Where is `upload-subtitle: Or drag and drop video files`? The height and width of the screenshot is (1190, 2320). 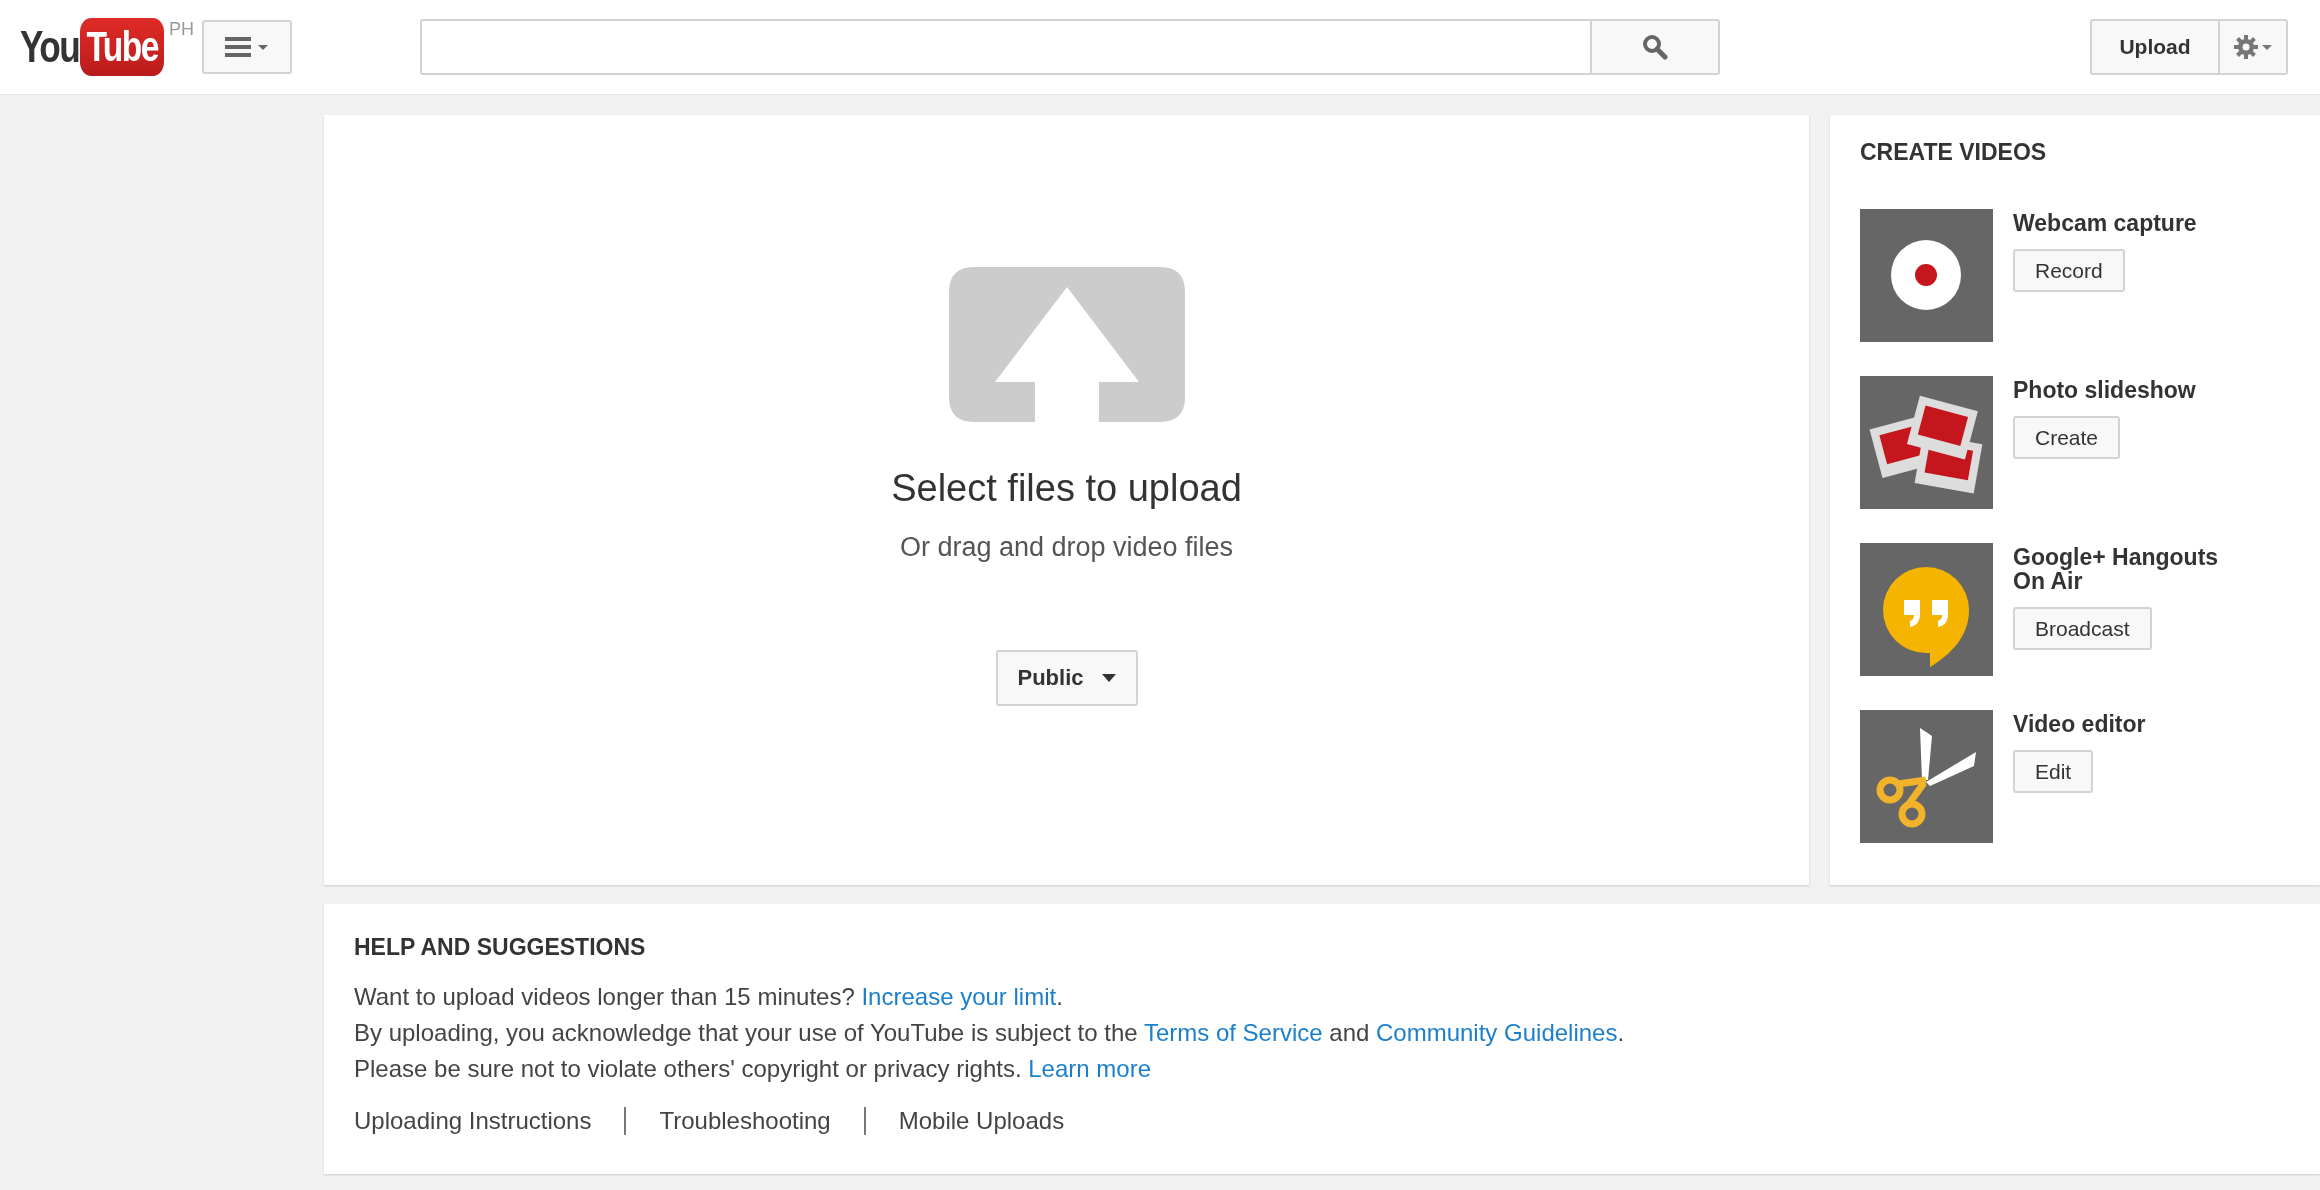 upload-subtitle: Or drag and drop video files is located at coordinates (1066, 547).